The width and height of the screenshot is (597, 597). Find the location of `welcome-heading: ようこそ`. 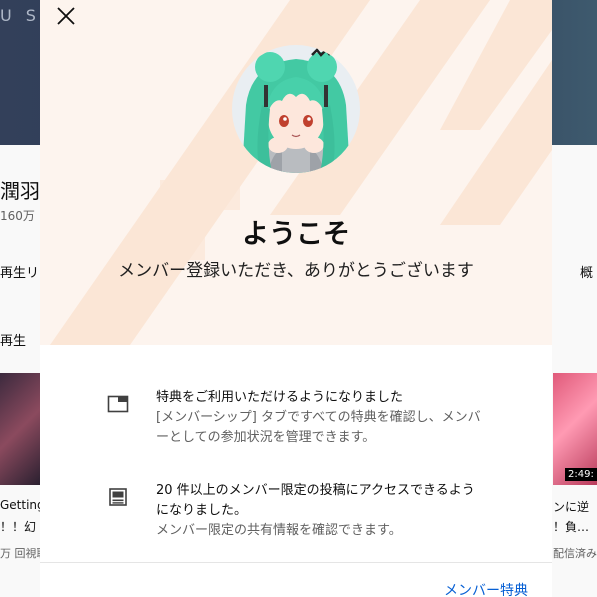

welcome-heading: ようこそ is located at coordinates (296, 234).